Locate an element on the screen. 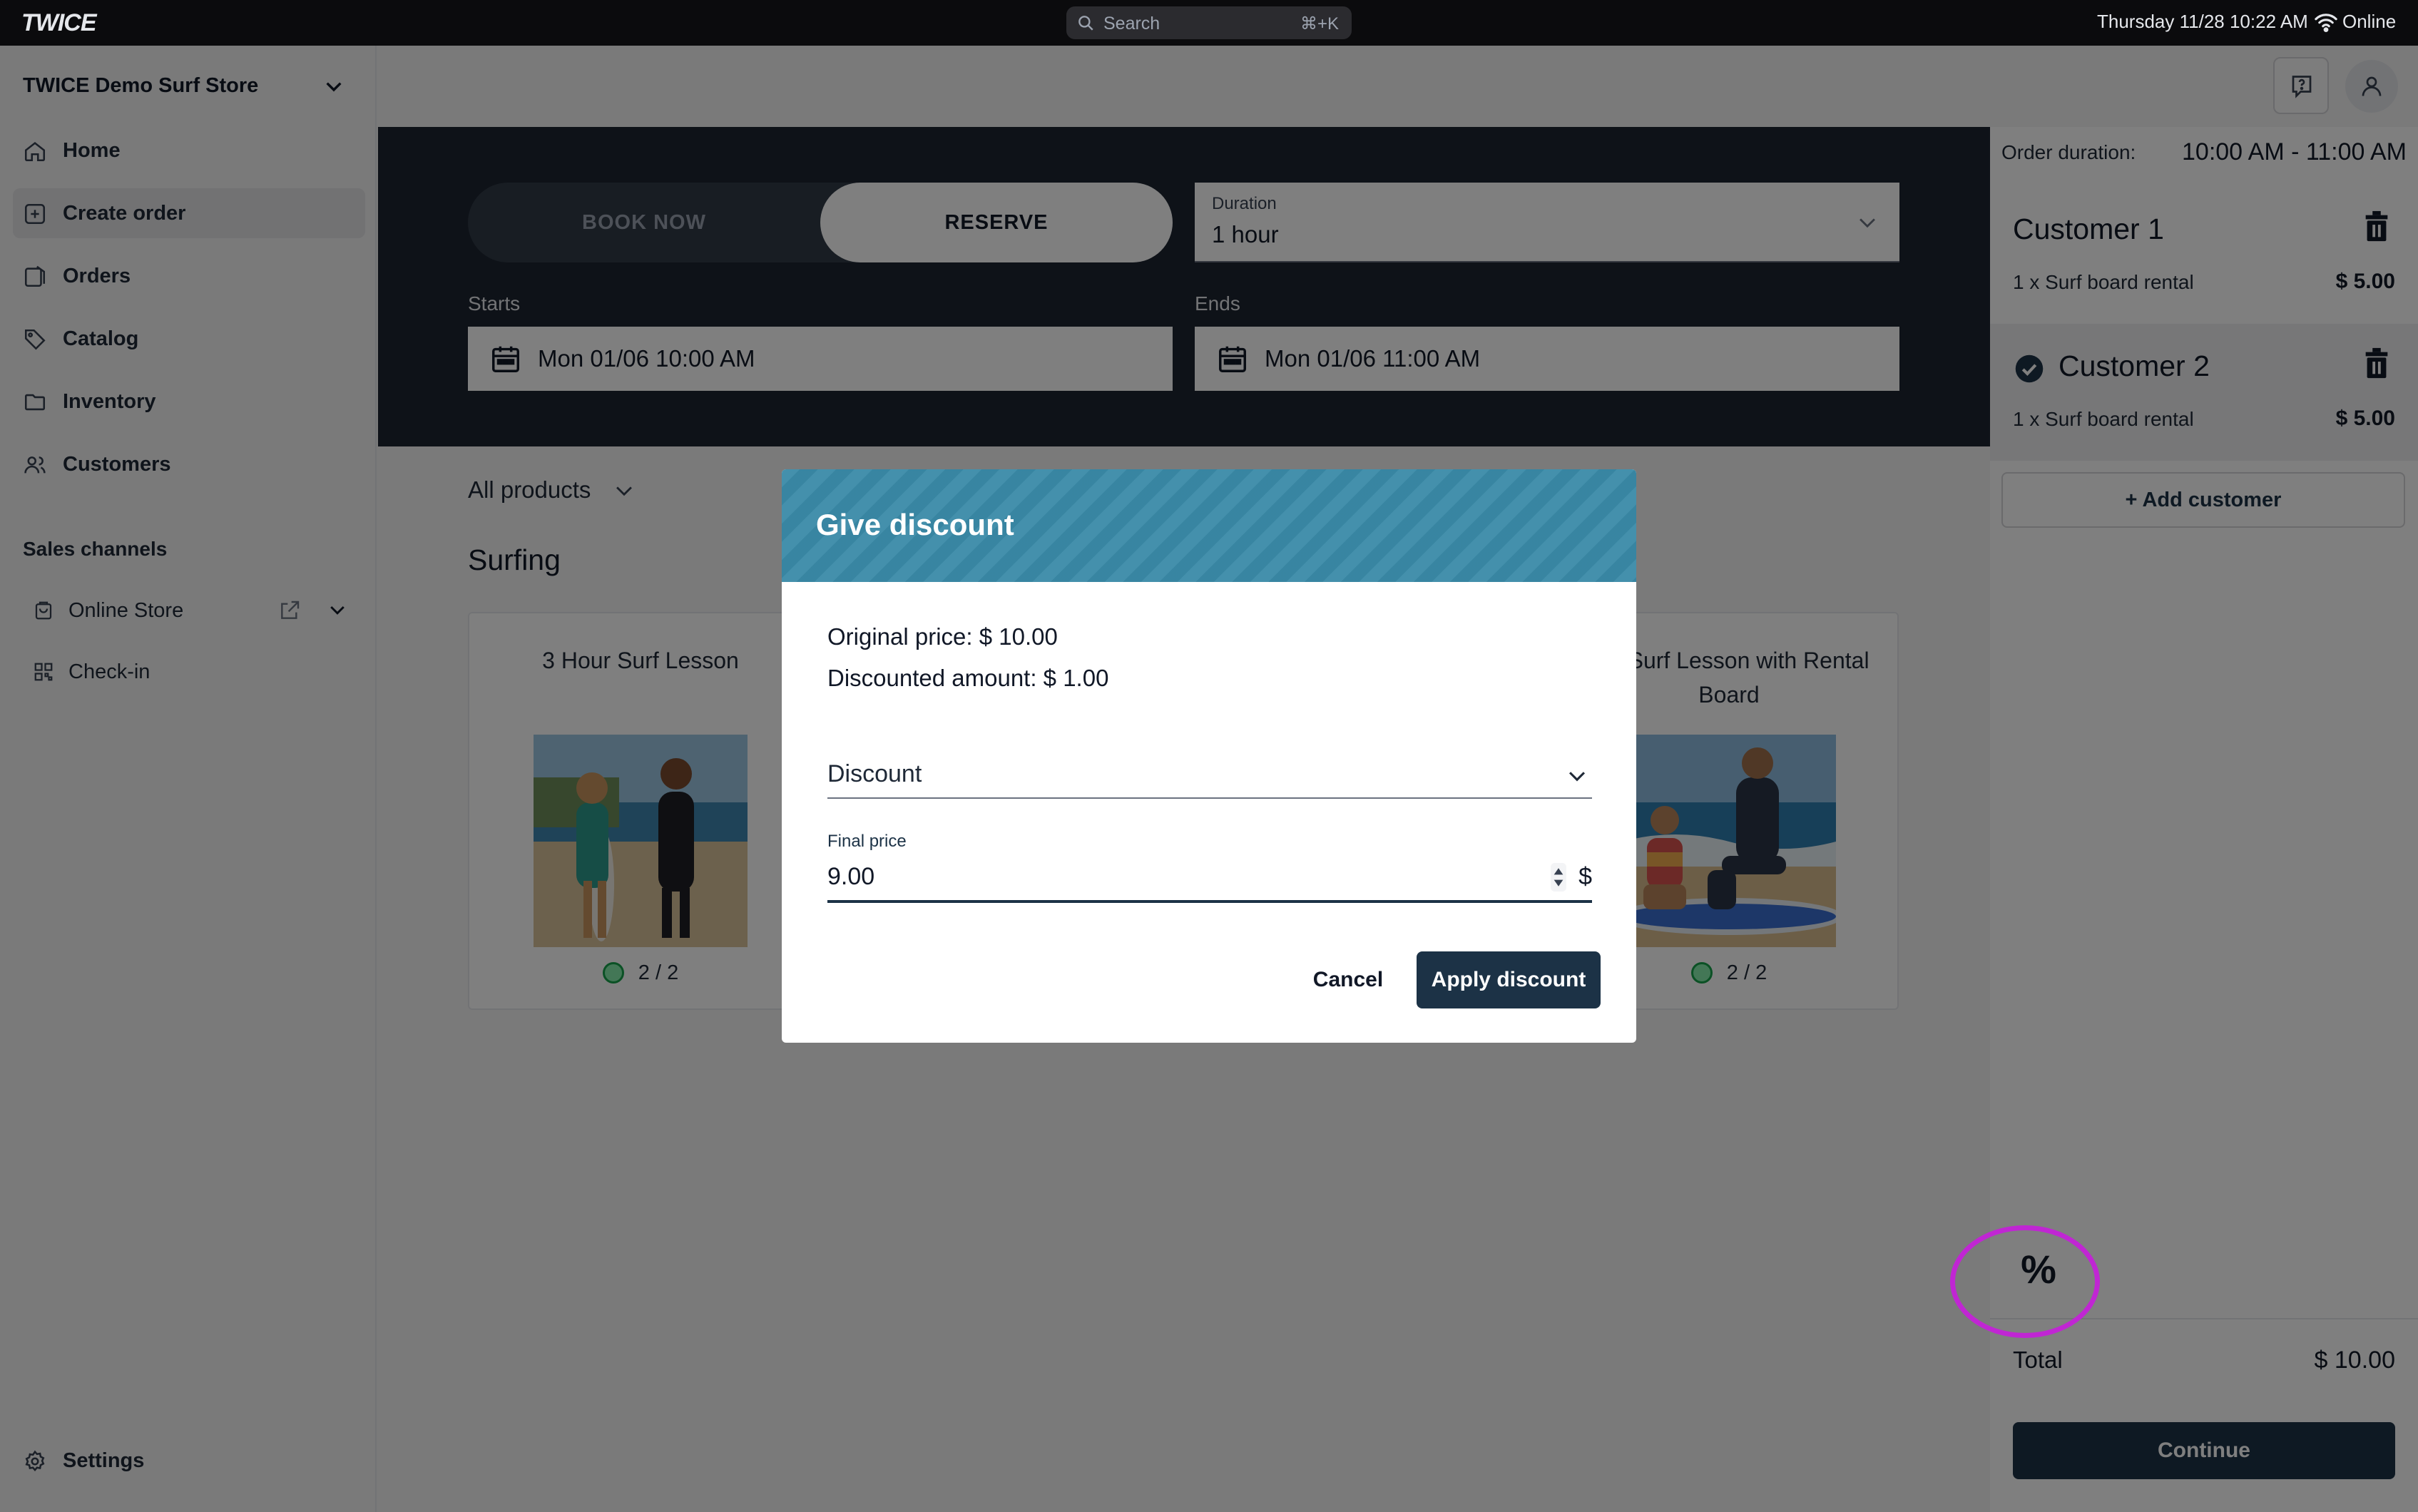  dialog-header: Give discount is located at coordinates (1209, 525).